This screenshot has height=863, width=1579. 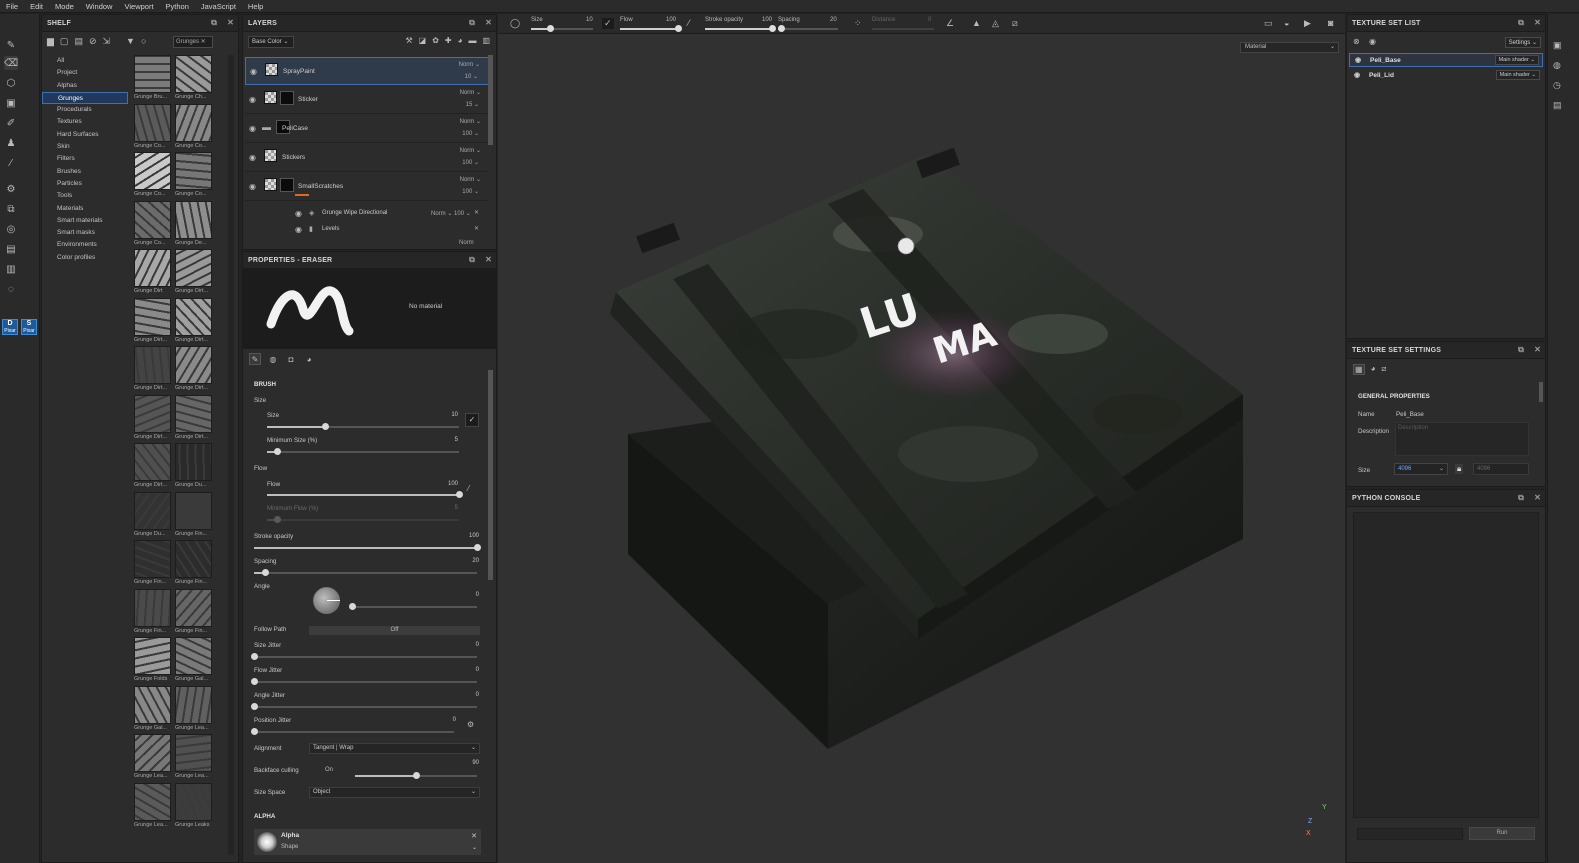 What do you see at coordinates (1541, 392) in the screenshot?
I see `settings-scrollbar` at bounding box center [1541, 392].